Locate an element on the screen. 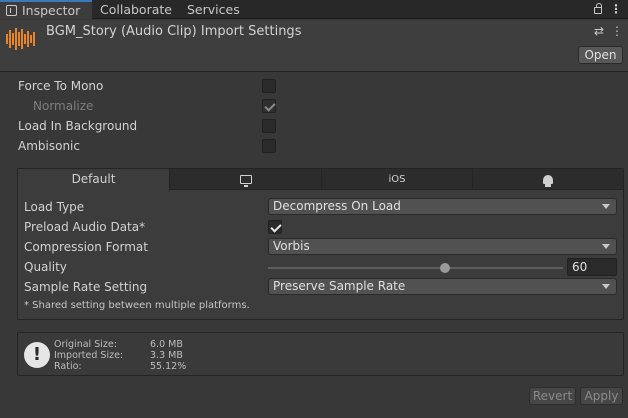 This screenshot has width=628, height=418. header-icons: ⇄ ⋮ is located at coordinates (608, 31).